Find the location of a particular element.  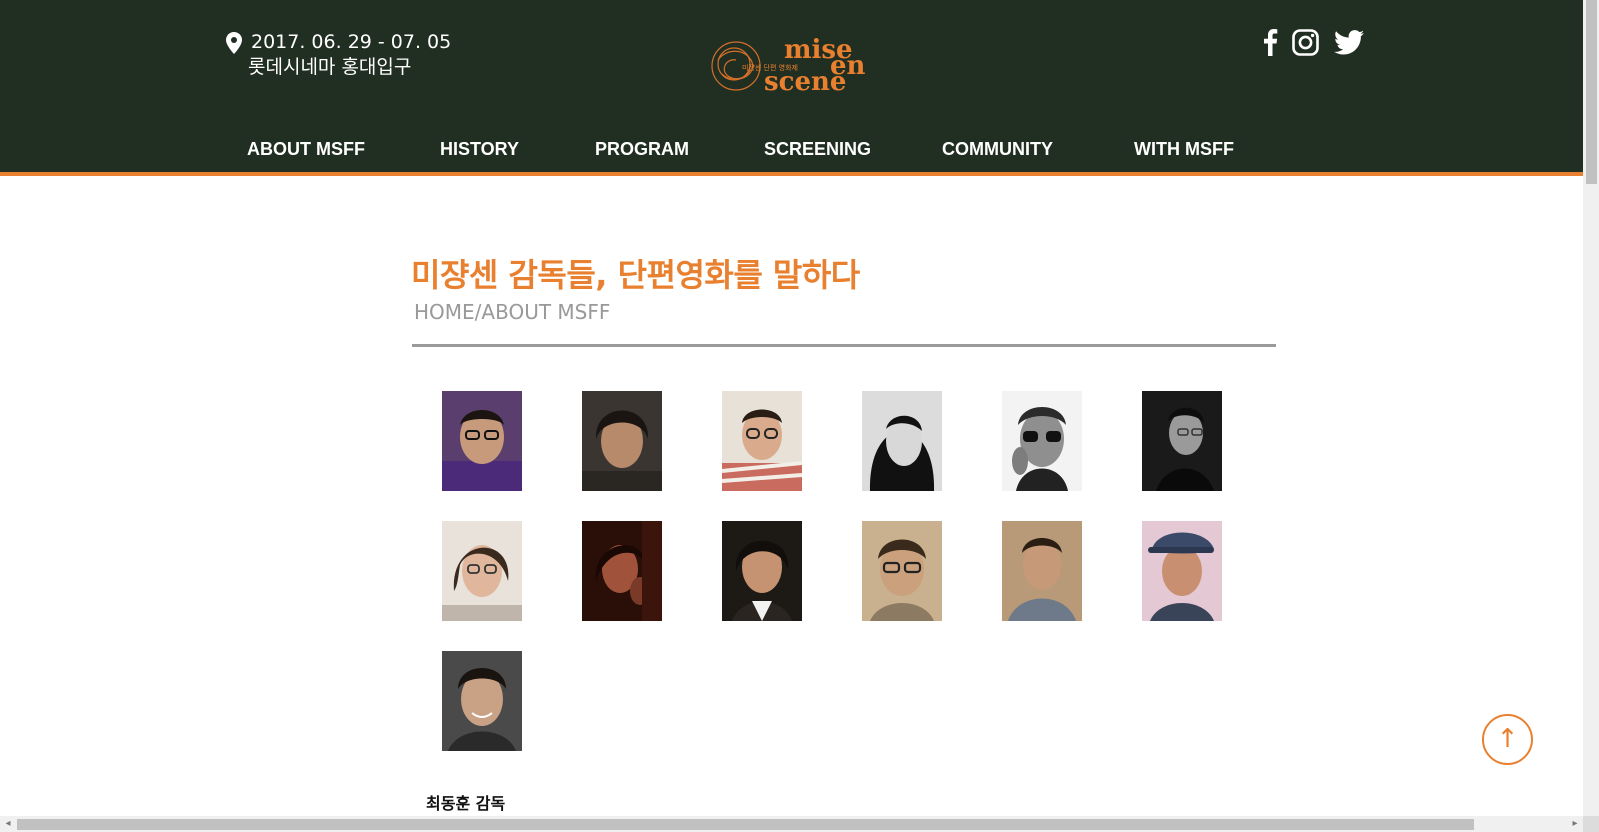

location-pin-icon is located at coordinates (234, 43).